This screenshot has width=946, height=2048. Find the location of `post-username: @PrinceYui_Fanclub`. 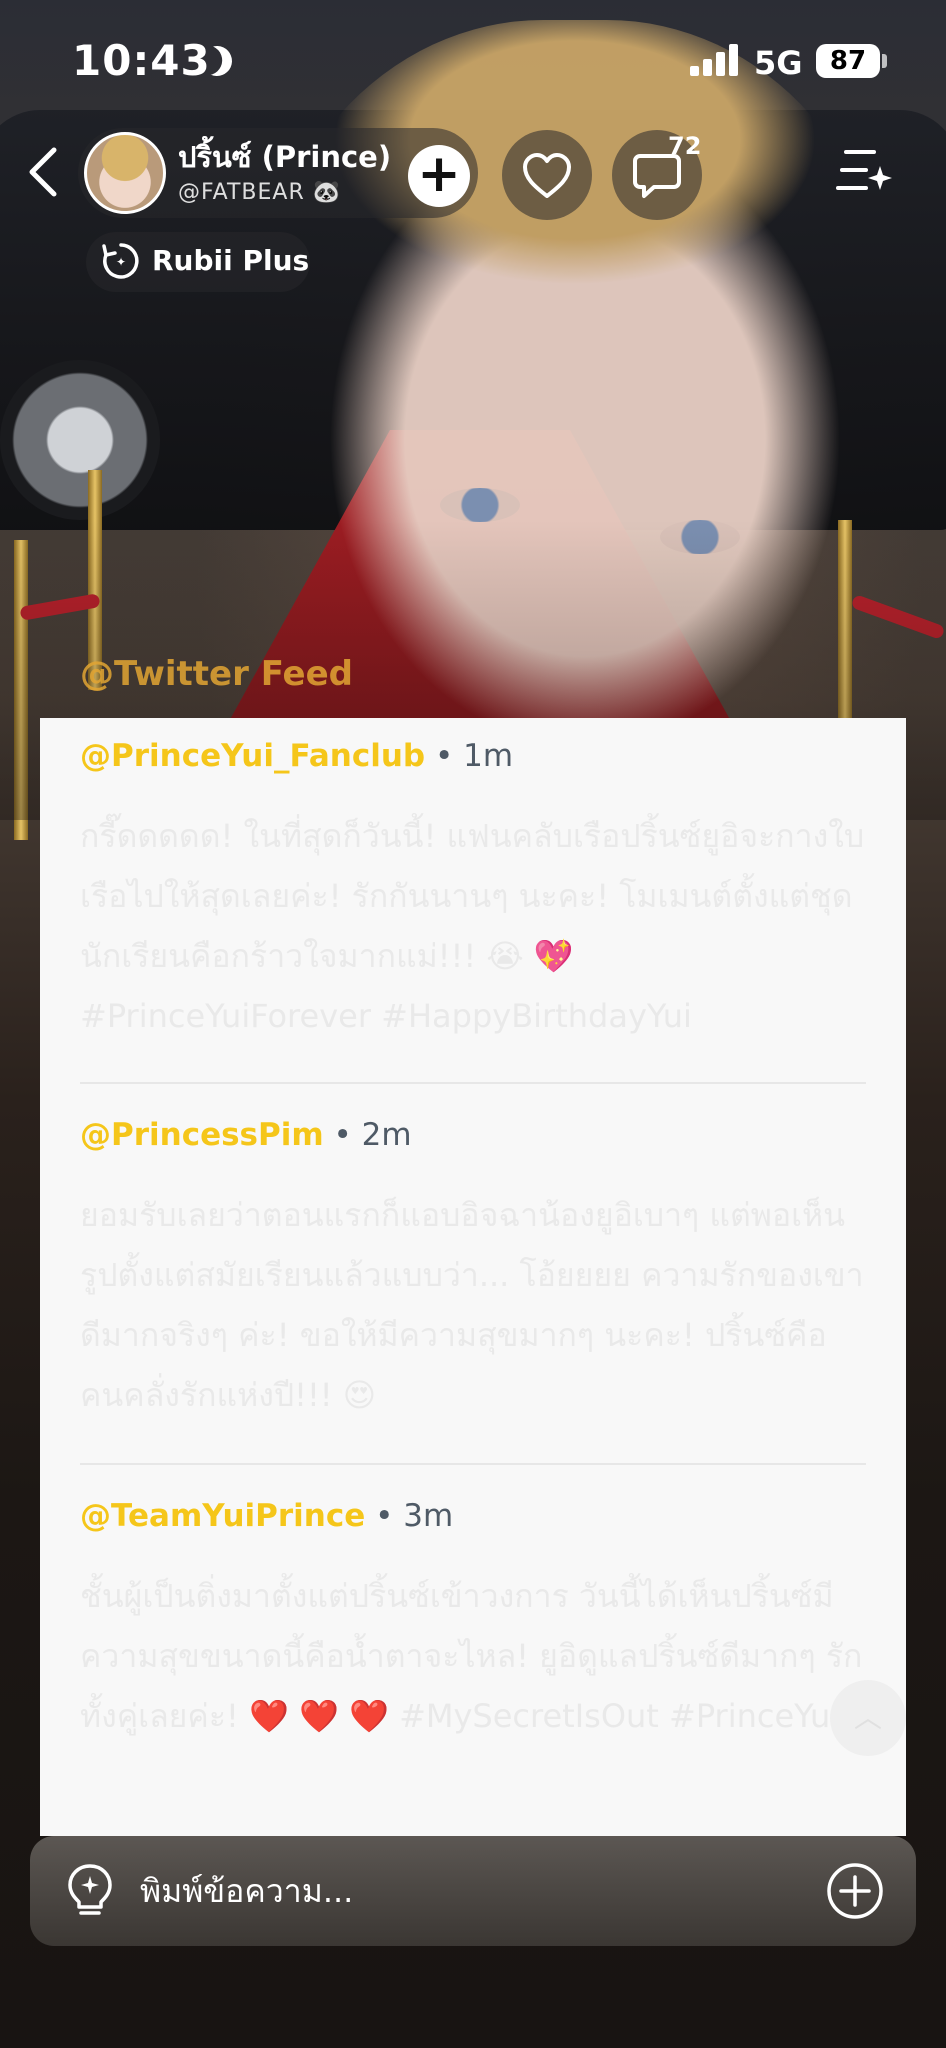

post-username: @PrinceYui_Fanclub is located at coordinates (252, 756).